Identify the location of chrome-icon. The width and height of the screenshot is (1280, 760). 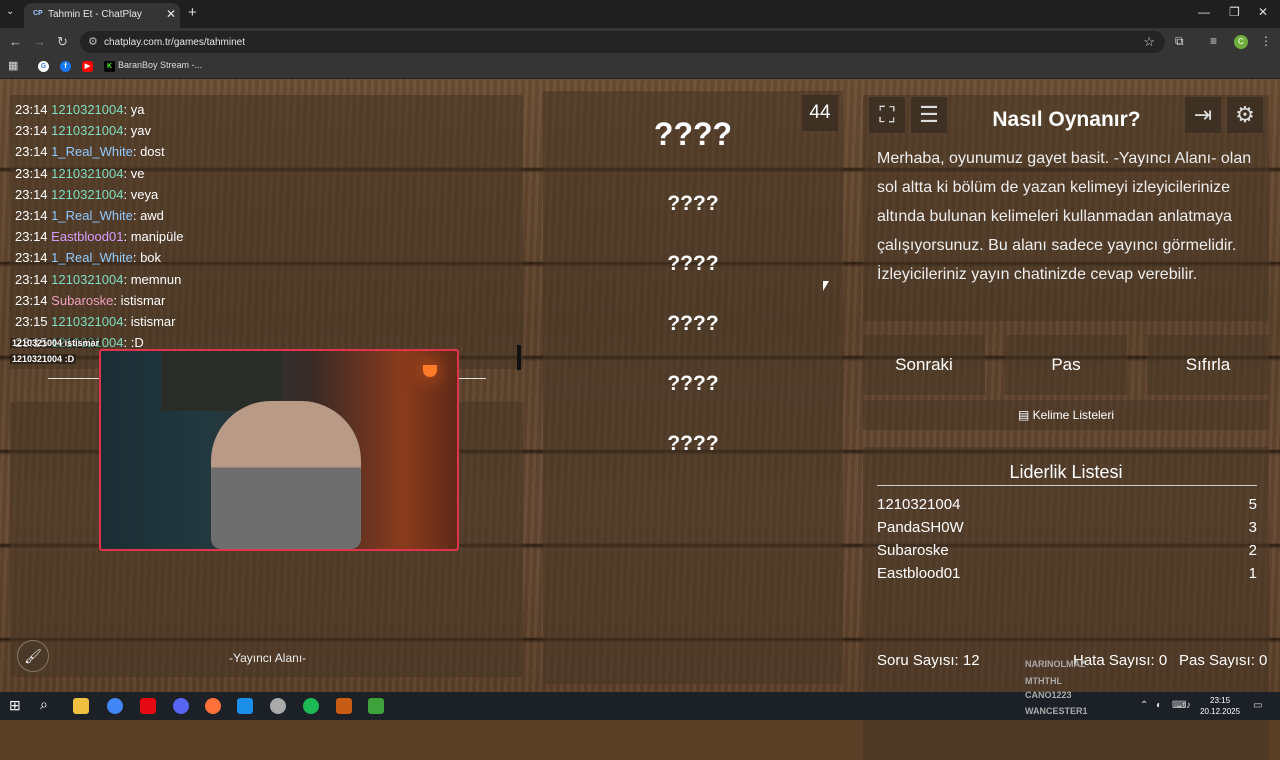
(115, 706).